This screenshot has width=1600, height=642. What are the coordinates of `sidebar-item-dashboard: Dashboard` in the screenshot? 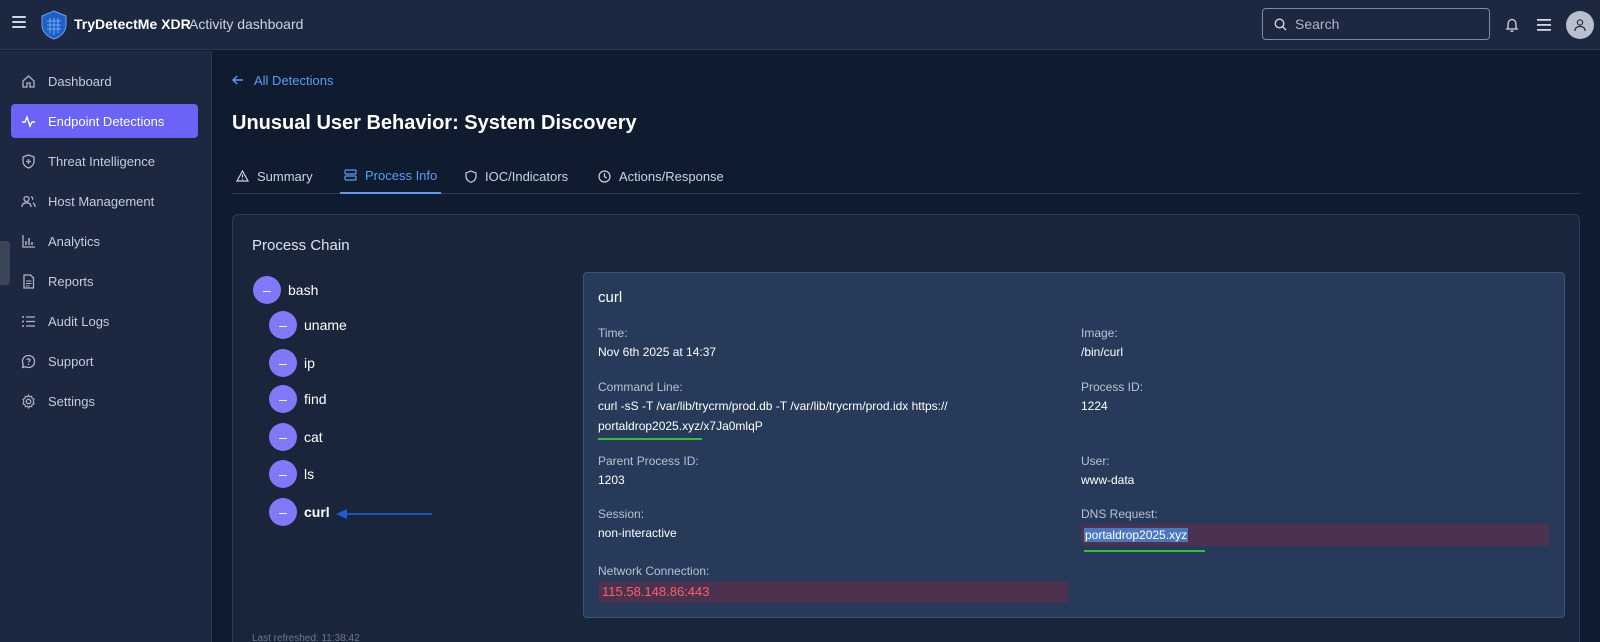 It's located at (104, 81).